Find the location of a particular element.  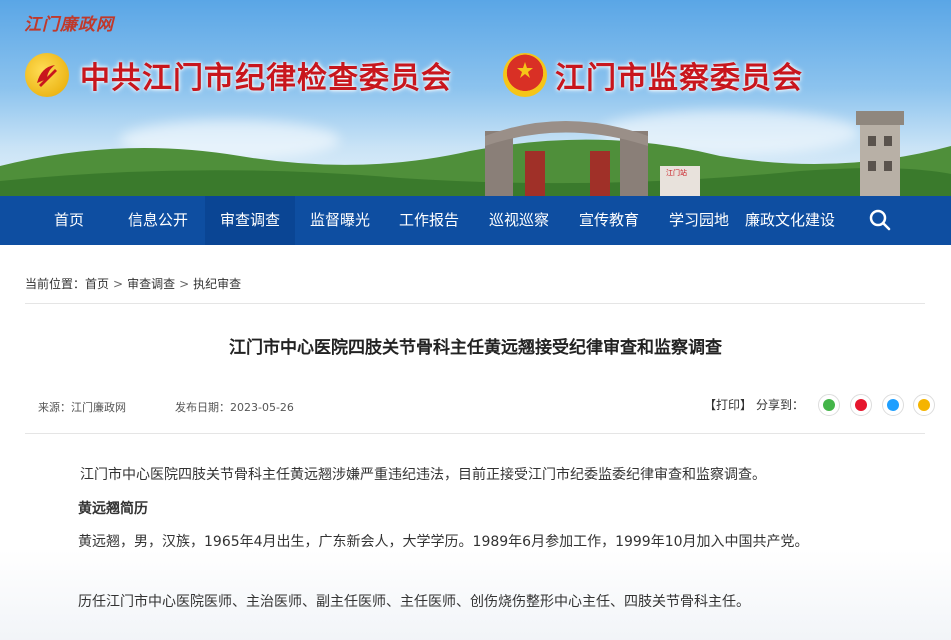

nav-item-work-report: 工作报告 is located at coordinates (429, 220).